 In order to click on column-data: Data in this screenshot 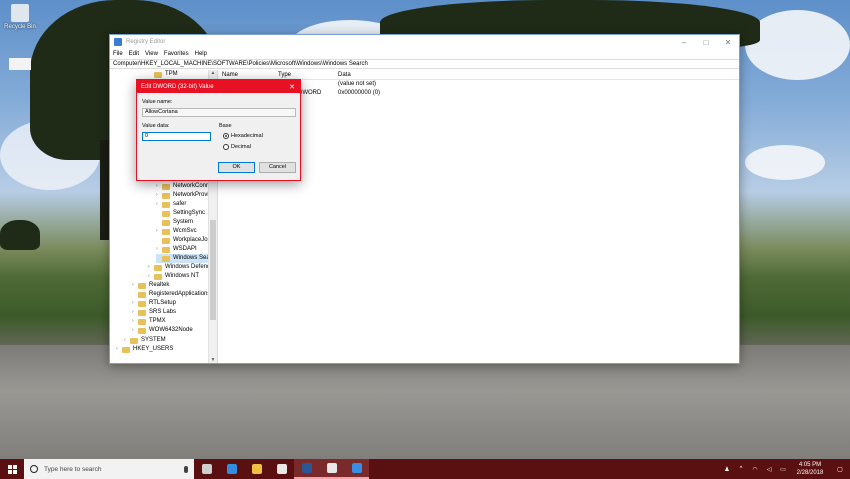, I will do `click(413, 74)`.